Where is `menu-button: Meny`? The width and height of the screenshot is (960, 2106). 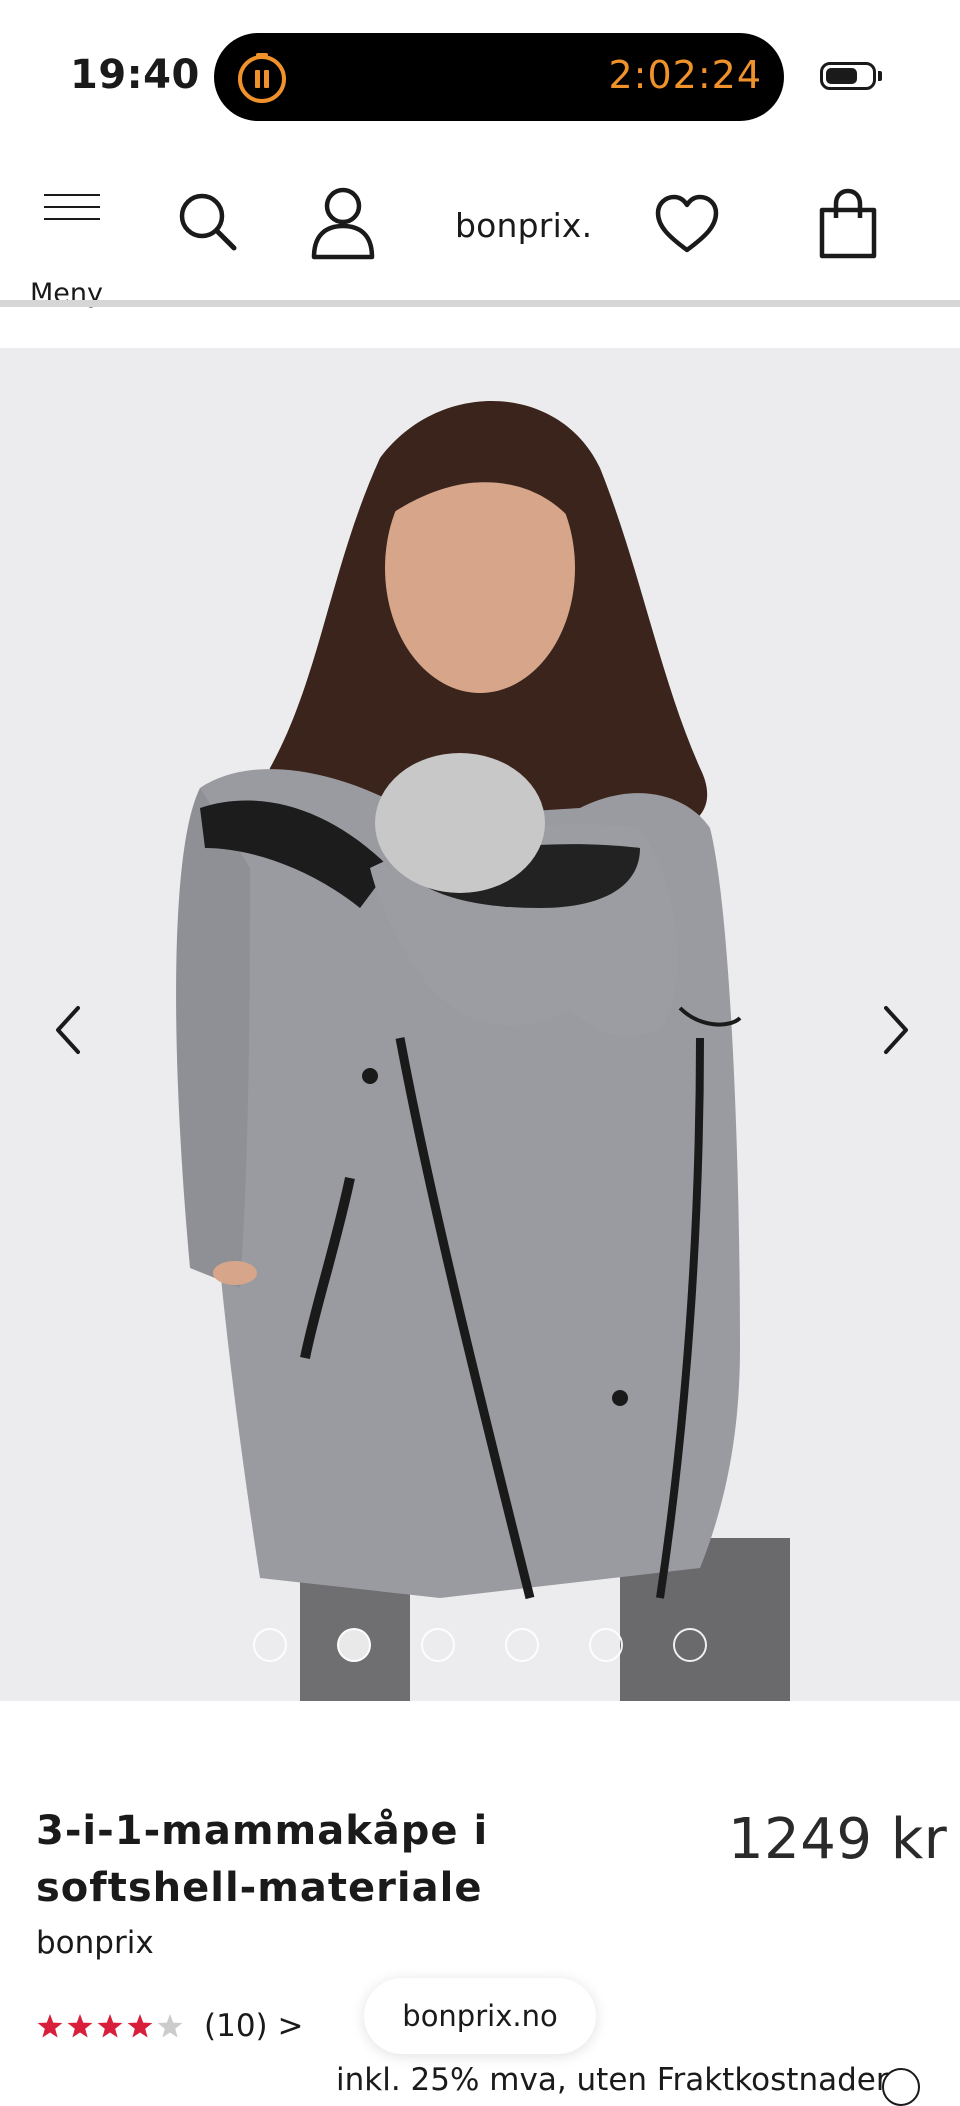
menu-button: Meny is located at coordinates (70, 251).